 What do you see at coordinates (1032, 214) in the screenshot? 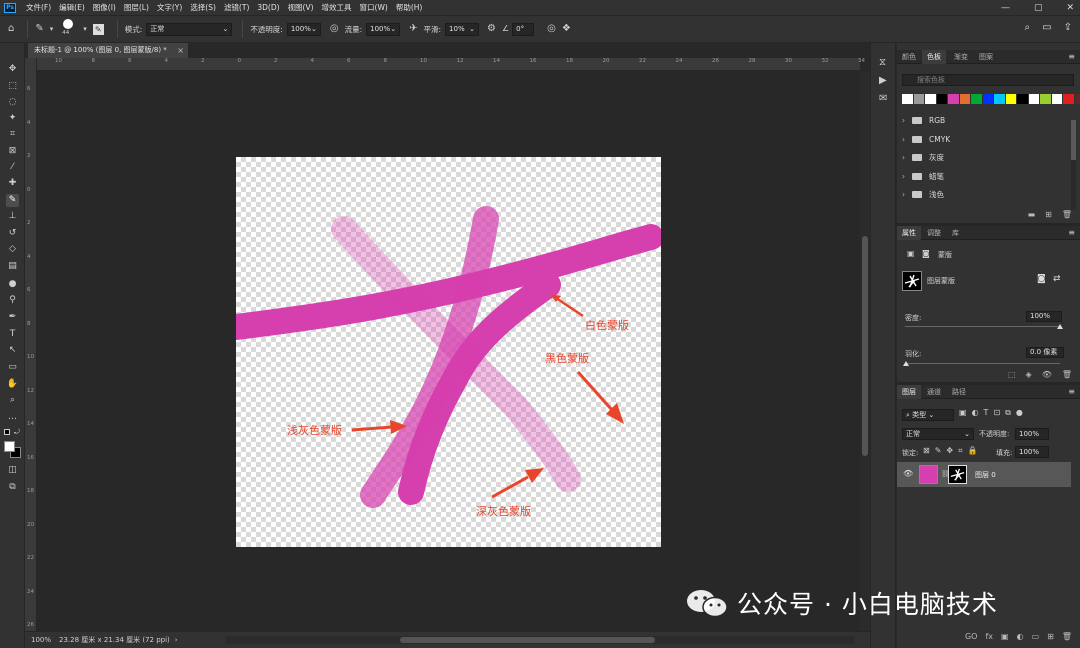
I see `new-group-icon: ▬` at bounding box center [1032, 214].